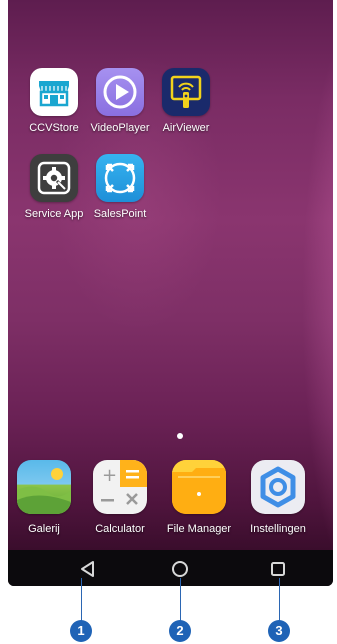  I want to click on wrench-gear-icon, so click(54, 178).